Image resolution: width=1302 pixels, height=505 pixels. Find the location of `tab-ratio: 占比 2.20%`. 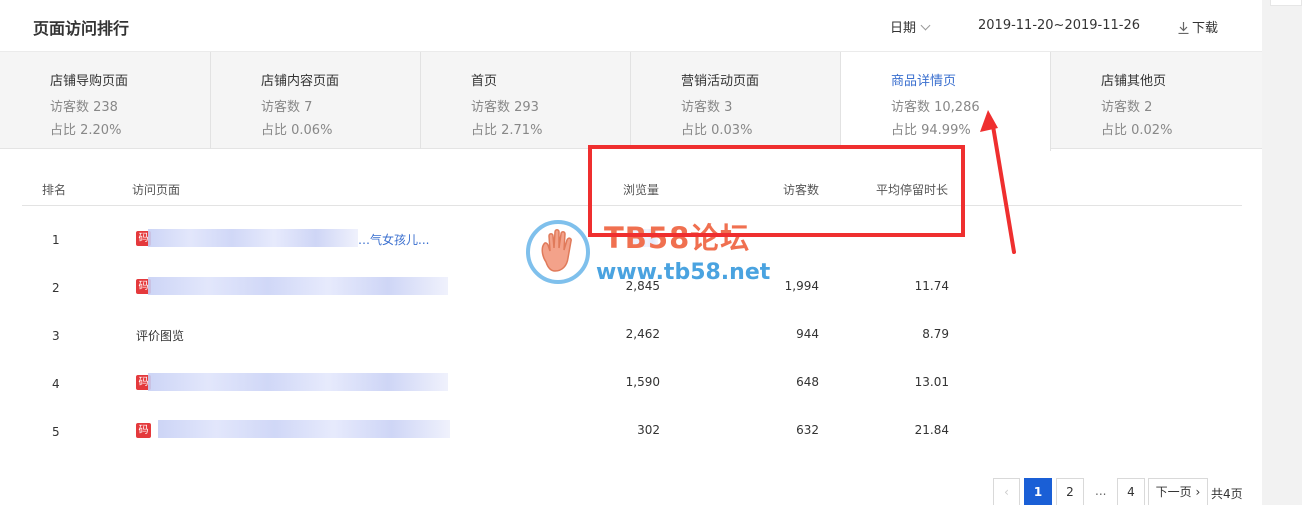

tab-ratio: 占比 2.20% is located at coordinates (86, 130).